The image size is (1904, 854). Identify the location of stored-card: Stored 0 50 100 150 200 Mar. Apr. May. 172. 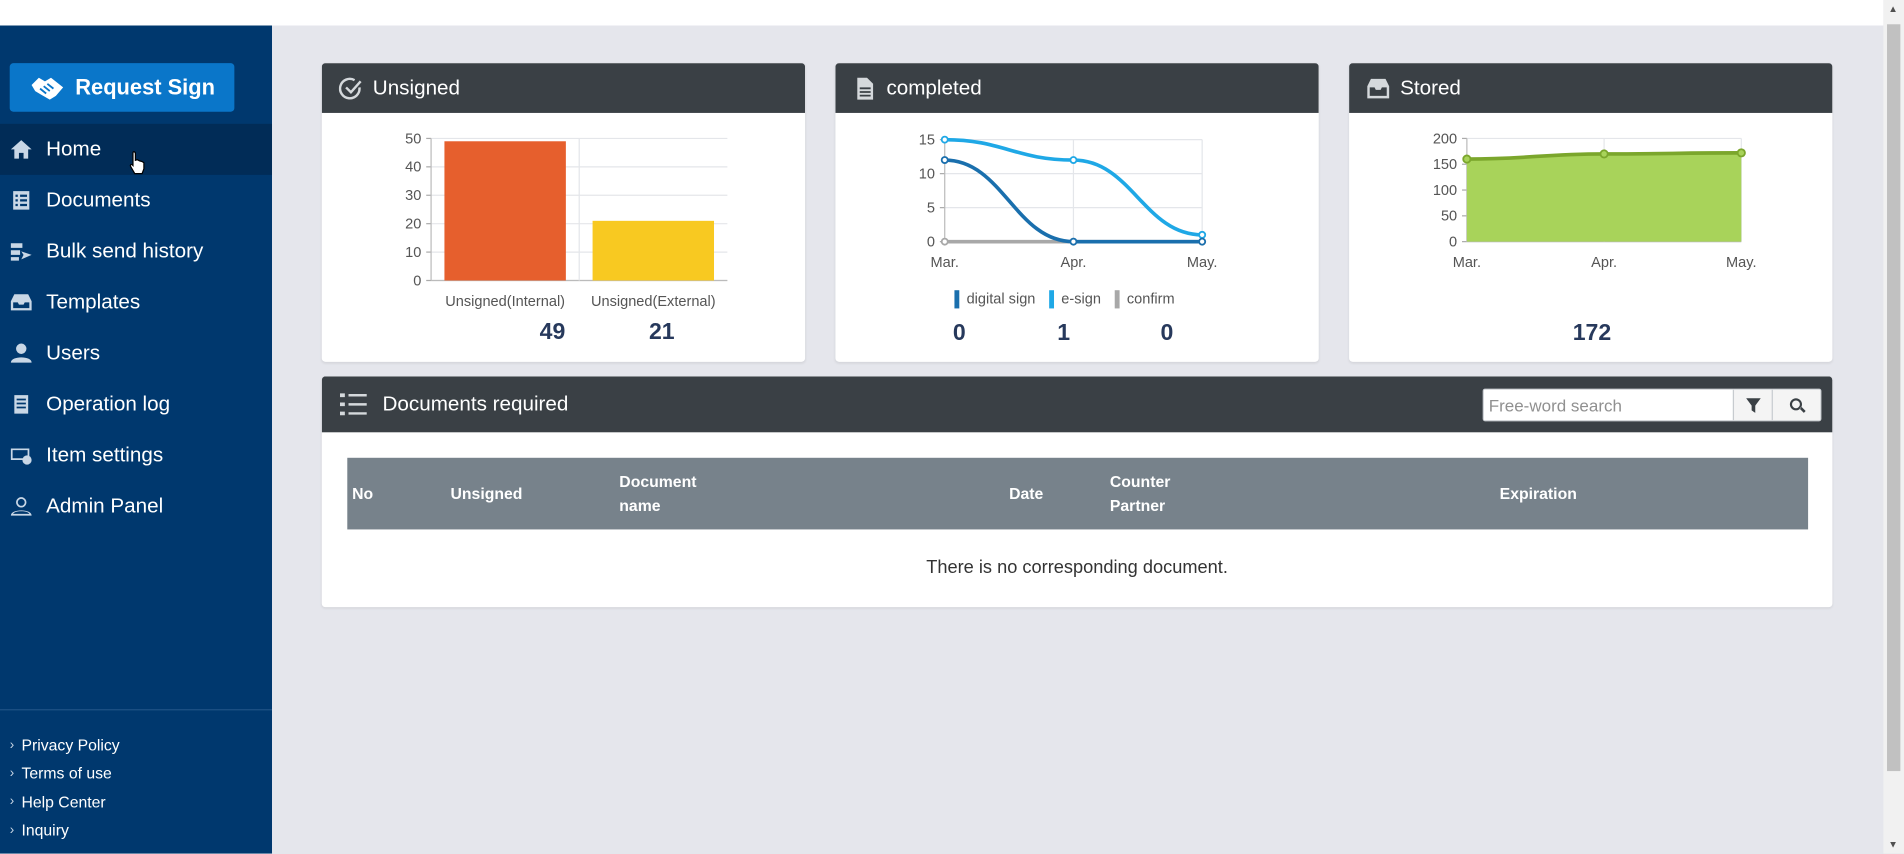
(1591, 212).